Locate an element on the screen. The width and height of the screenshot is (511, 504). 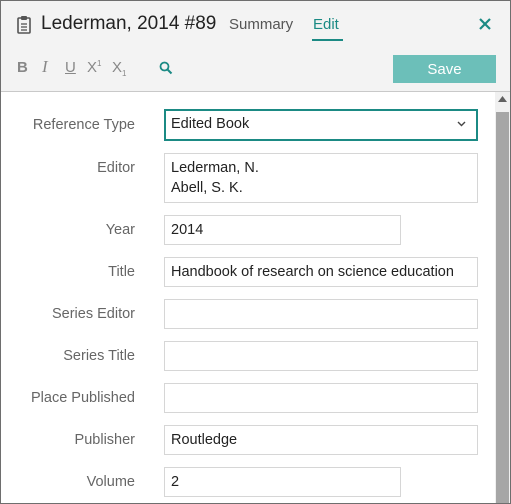
subscript-button: X1 is located at coordinates (119, 68).